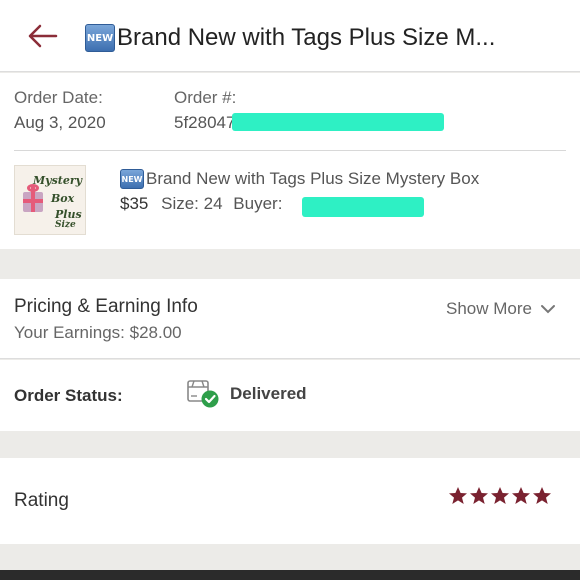  I want to click on order-date-label: Order Date:, so click(58, 97).